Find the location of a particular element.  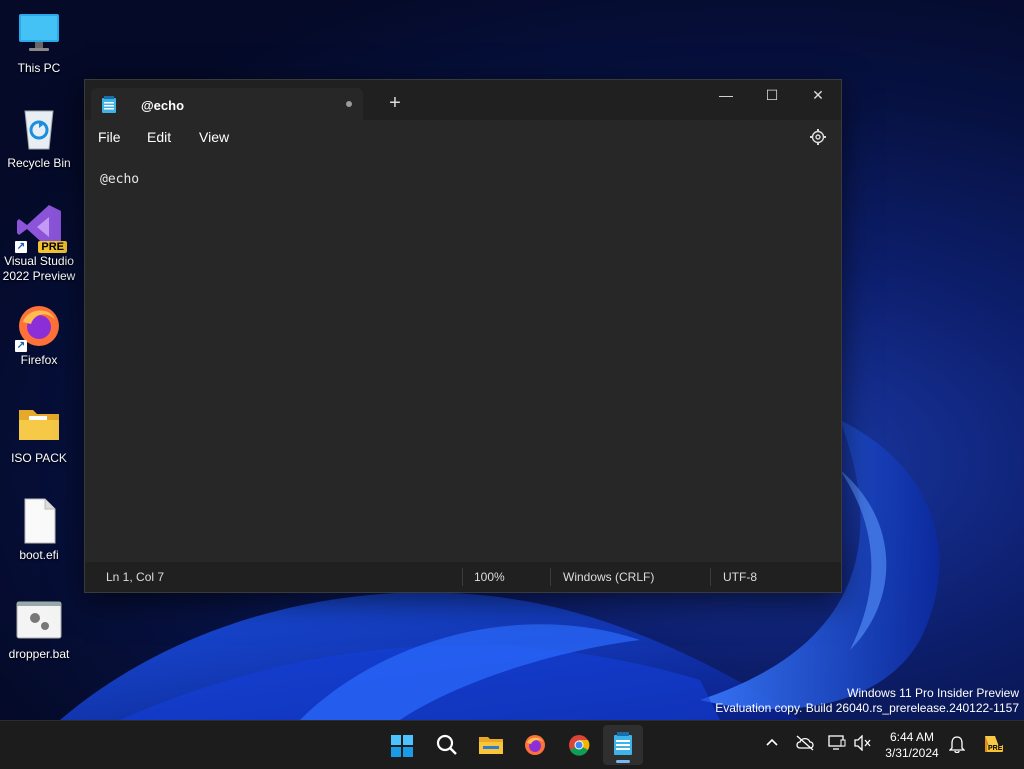

desktop-icon-visual-studio: PRE ↗ Visual Studio 2022 Preview is located at coordinates (39, 243).